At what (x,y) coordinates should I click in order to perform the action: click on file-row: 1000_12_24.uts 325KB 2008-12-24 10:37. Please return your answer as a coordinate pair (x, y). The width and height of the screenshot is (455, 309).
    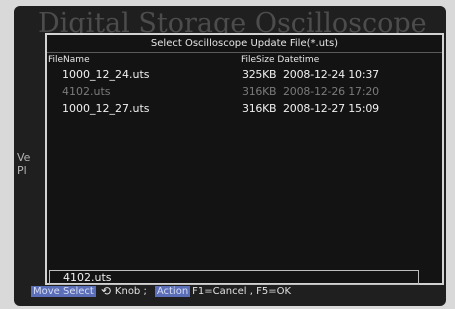
    Looking at the image, I should click on (244, 74).